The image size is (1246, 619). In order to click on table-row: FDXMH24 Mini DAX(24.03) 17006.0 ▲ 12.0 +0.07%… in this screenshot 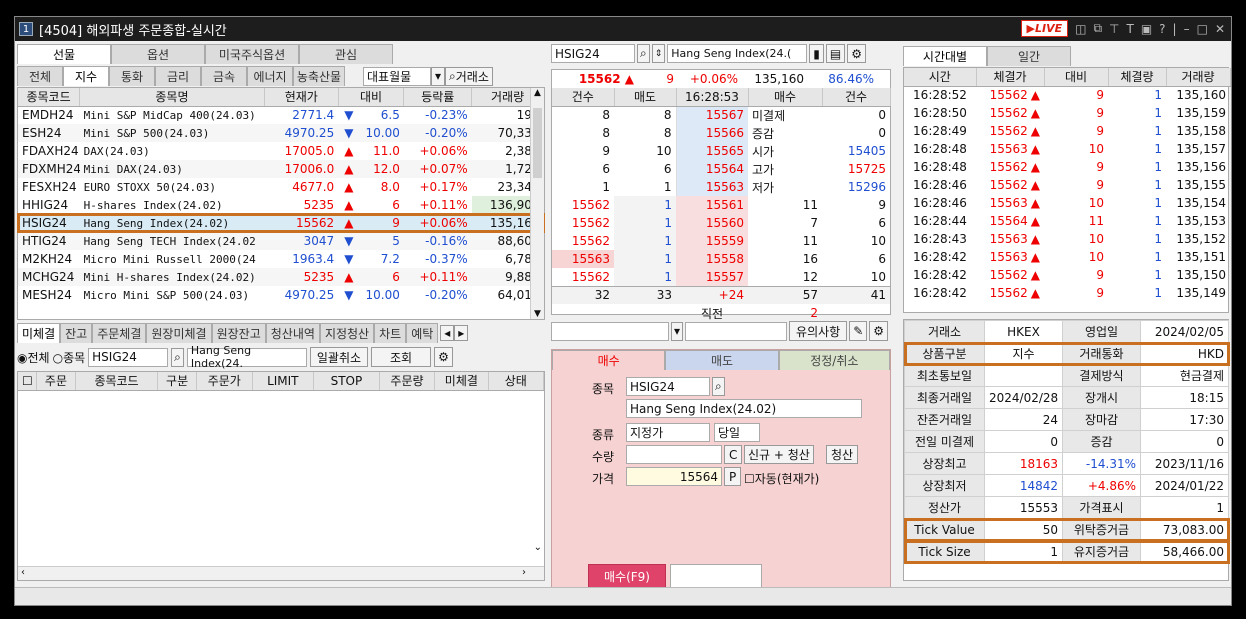, I will do `click(281, 169)`.